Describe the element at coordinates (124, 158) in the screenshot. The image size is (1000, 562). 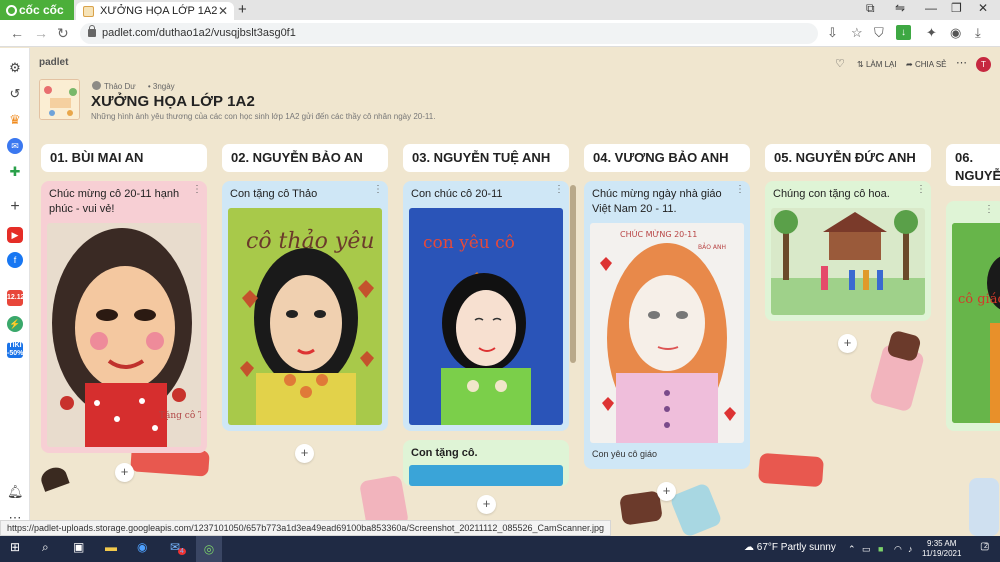
I see `column-header-1: 01. BÙI MAI AN` at that location.